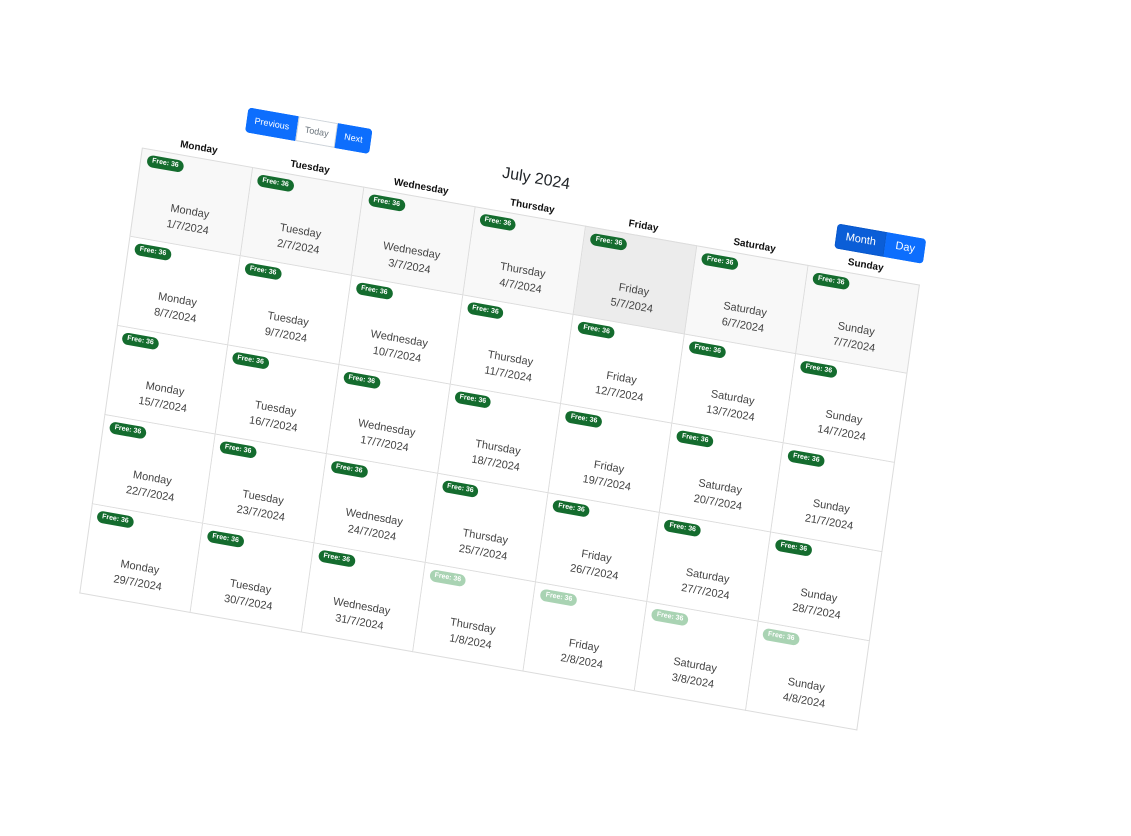 The height and width of the screenshot is (836, 1131). I want to click on day-cell-text: Sunday 28/7/2024, so click(817, 603).